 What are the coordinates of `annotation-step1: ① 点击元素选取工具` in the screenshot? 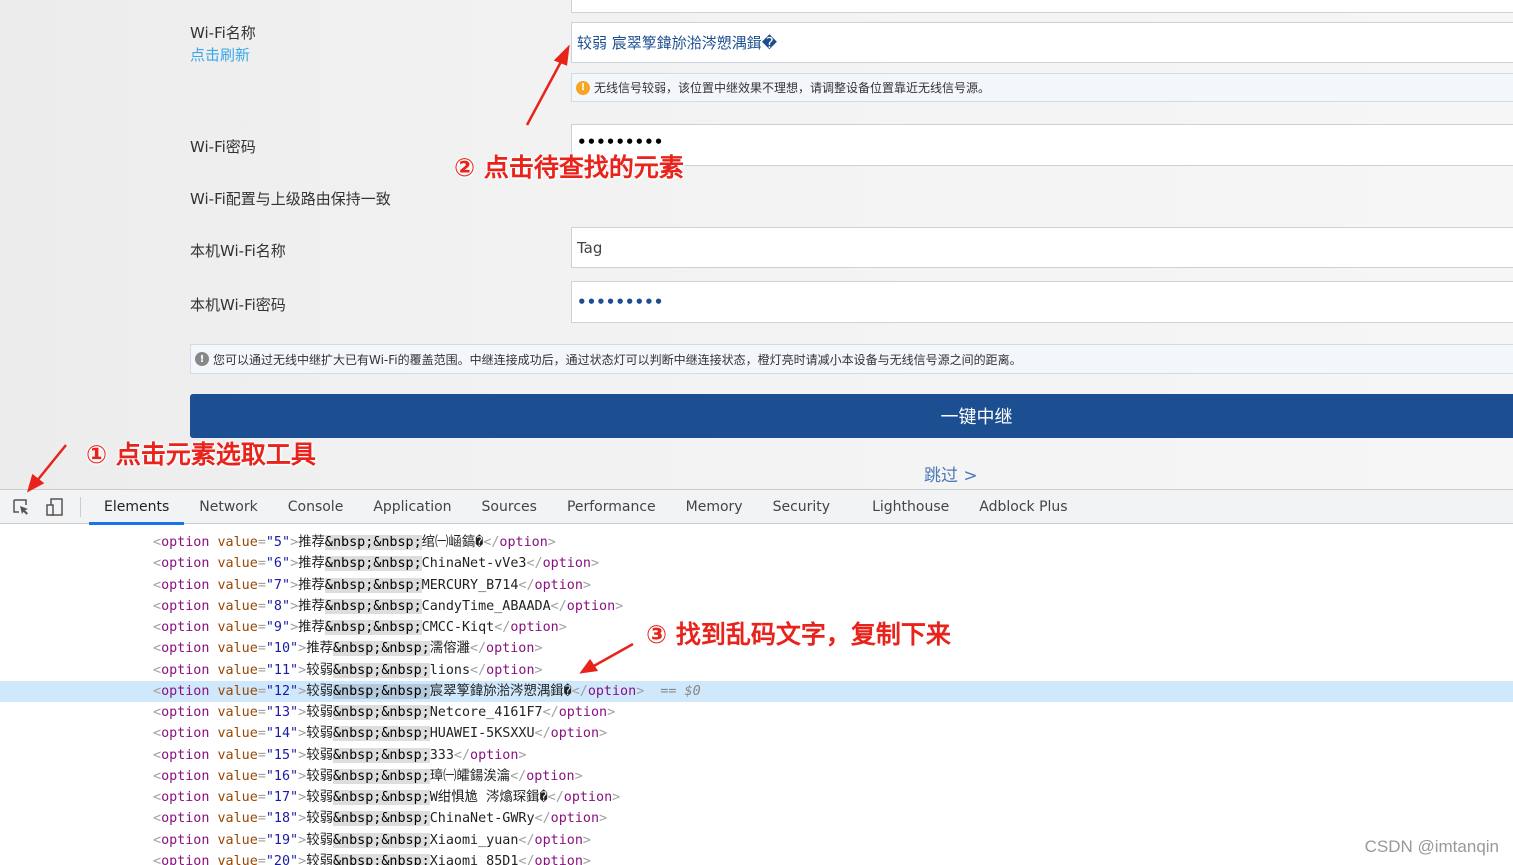 It's located at (201, 454).